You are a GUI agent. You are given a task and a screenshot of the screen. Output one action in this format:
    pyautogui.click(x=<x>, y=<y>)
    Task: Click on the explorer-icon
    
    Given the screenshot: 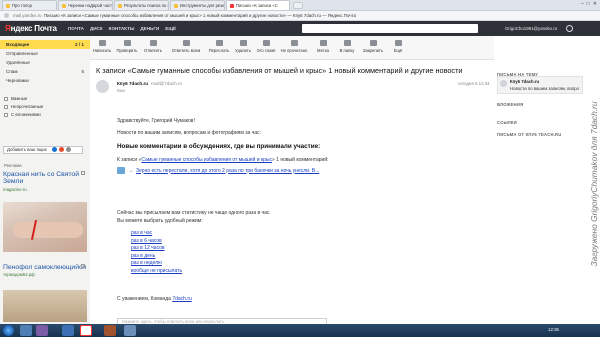 What is the action you would take?
    pyautogui.click(x=26, y=330)
    